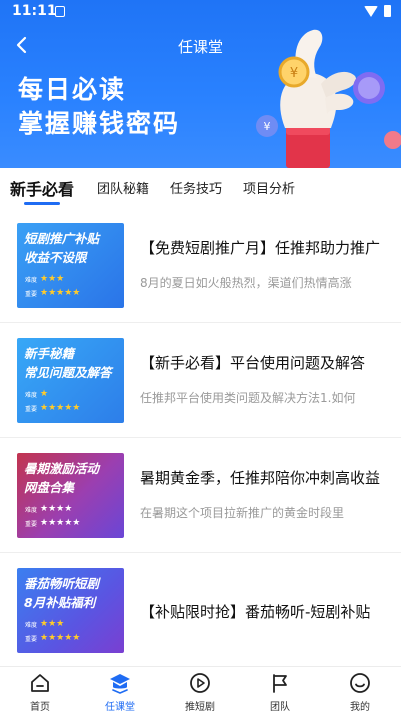 This screenshot has width=401, height=713. What do you see at coordinates (49, 353) in the screenshot?
I see `thumbnail-title-line1: 新手秘籍` at bounding box center [49, 353].